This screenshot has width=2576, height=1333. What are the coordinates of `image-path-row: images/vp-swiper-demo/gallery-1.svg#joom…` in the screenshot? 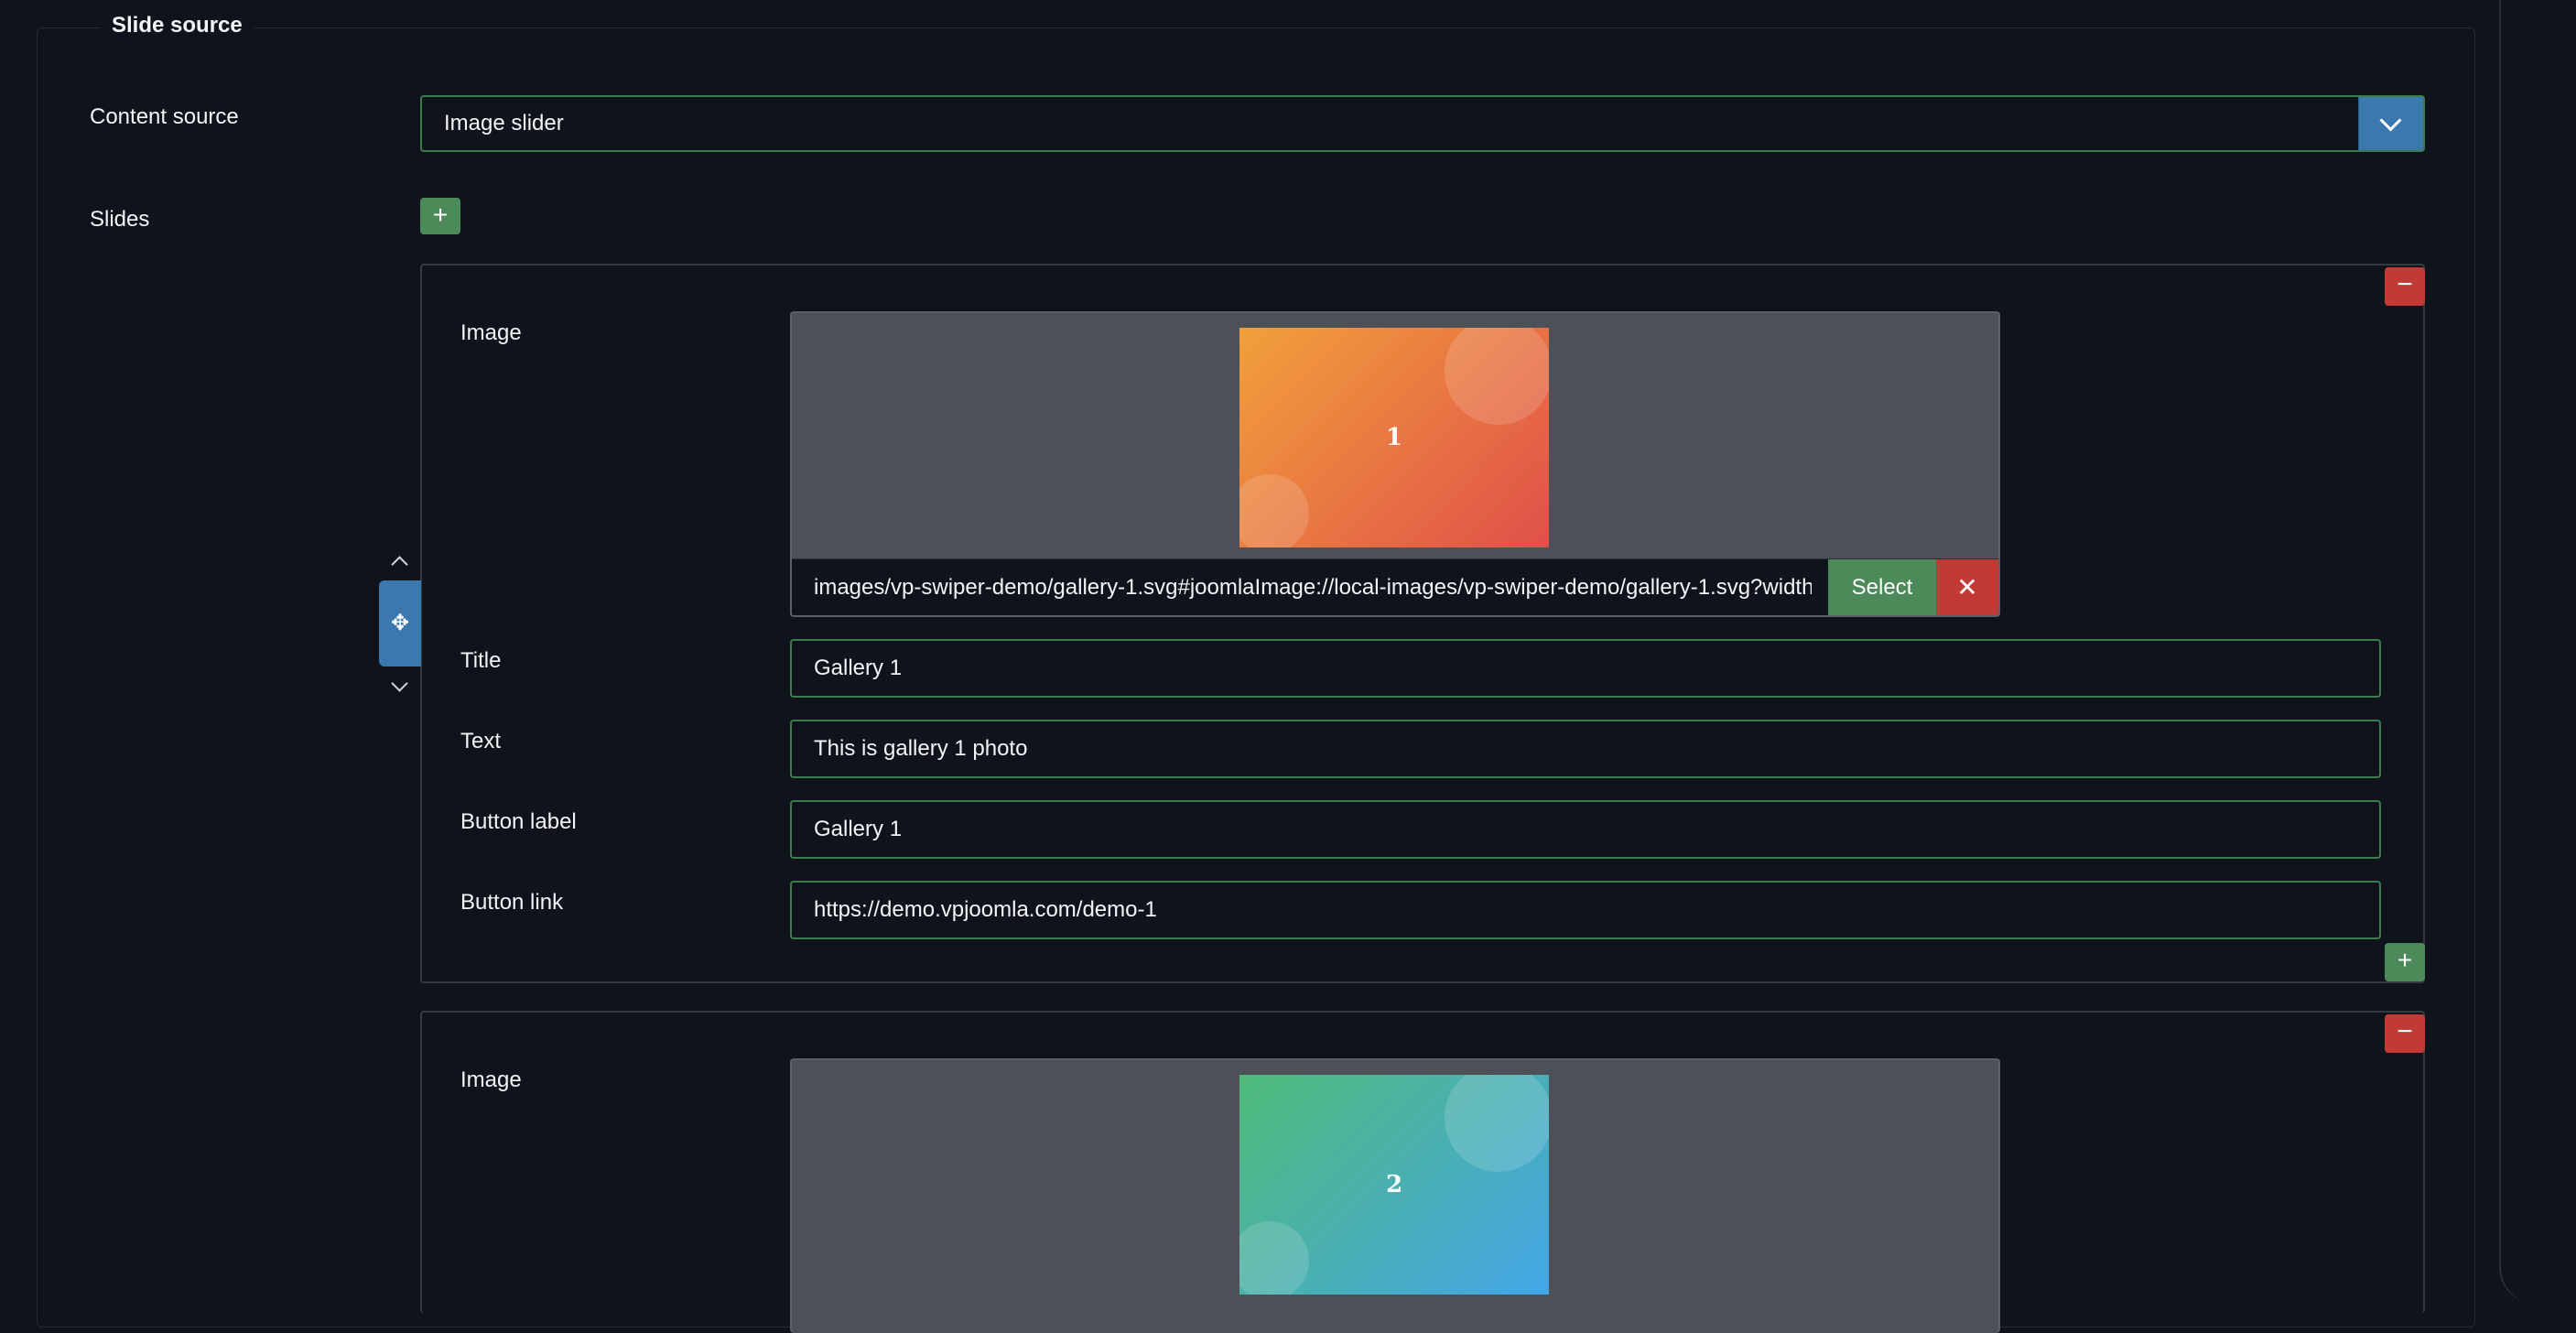 It's located at (1395, 586).